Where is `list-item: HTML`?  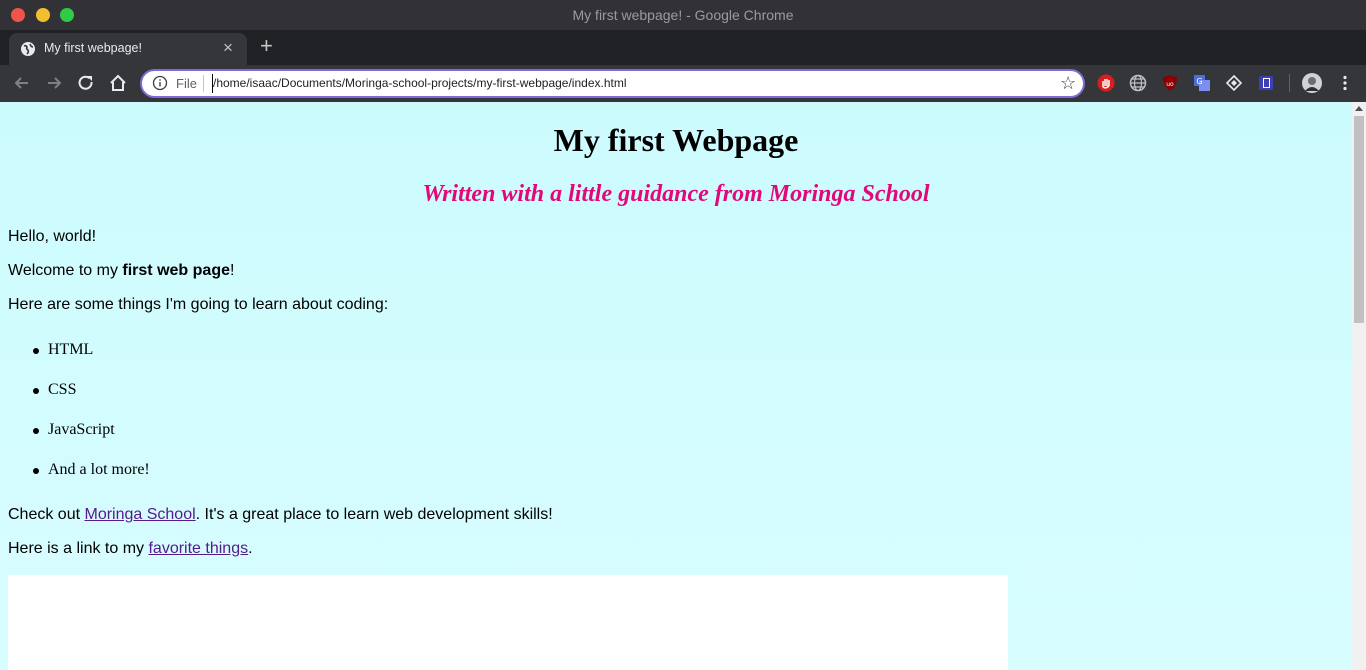 list-item: HTML is located at coordinates (71, 349).